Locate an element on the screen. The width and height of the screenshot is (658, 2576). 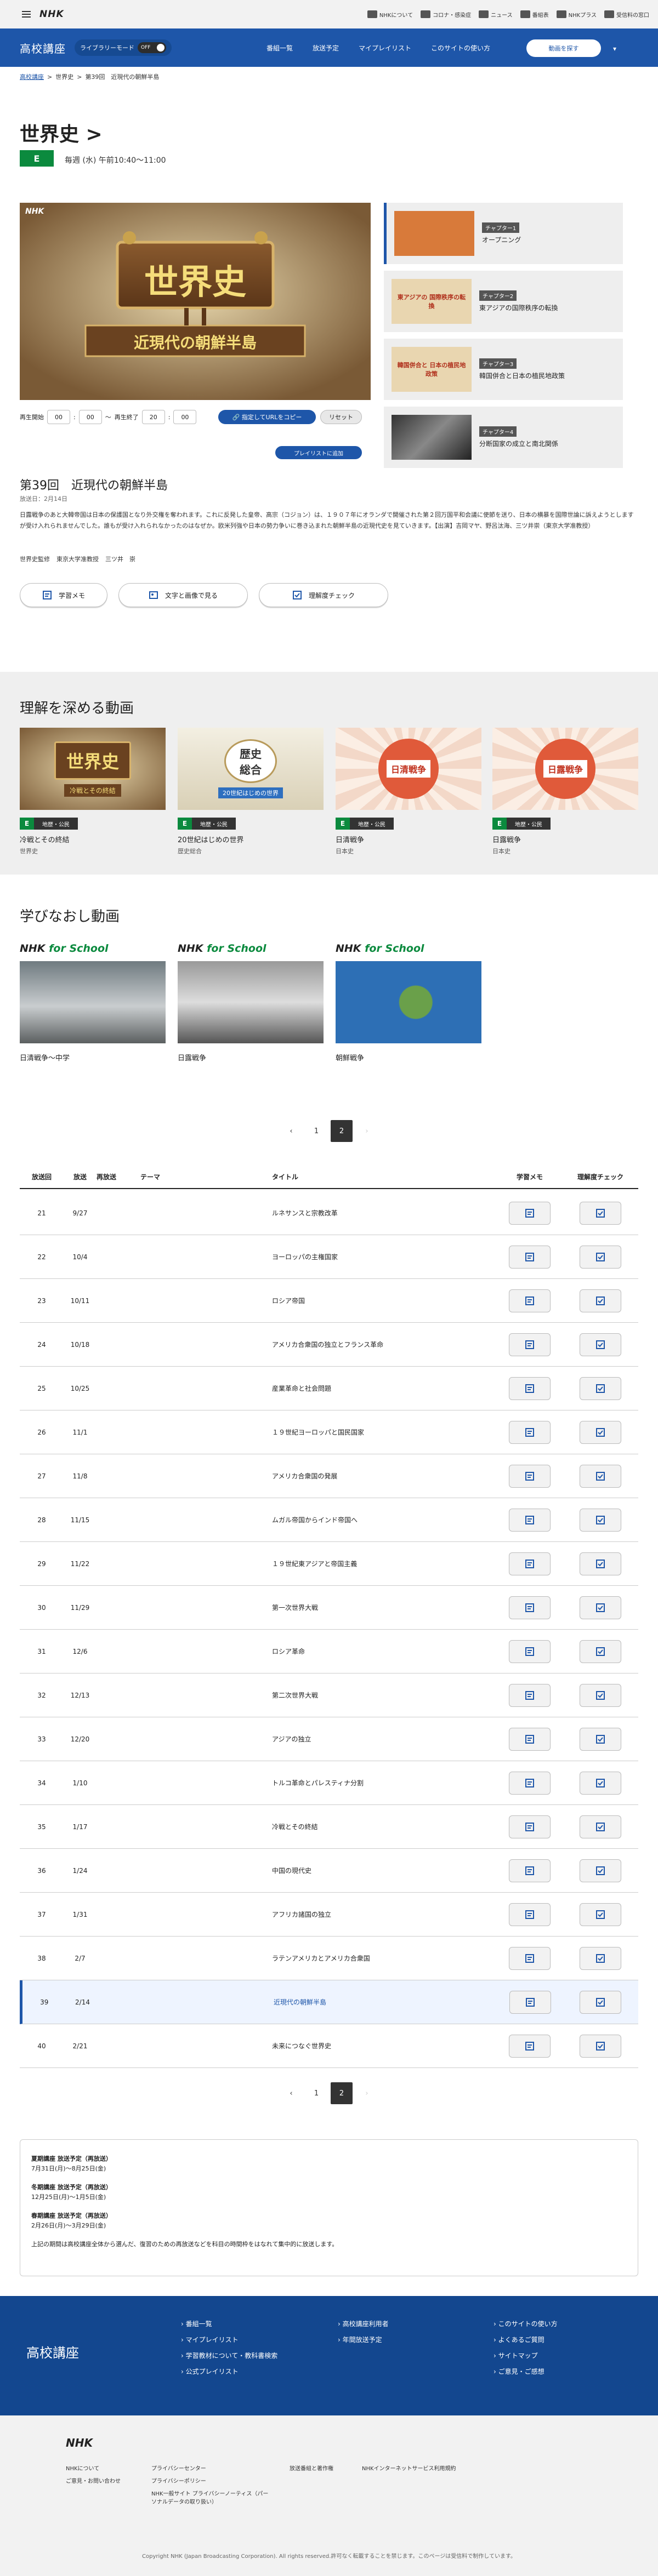
footer-link: › 学習教材について・教科書検索 is located at coordinates (229, 2355).